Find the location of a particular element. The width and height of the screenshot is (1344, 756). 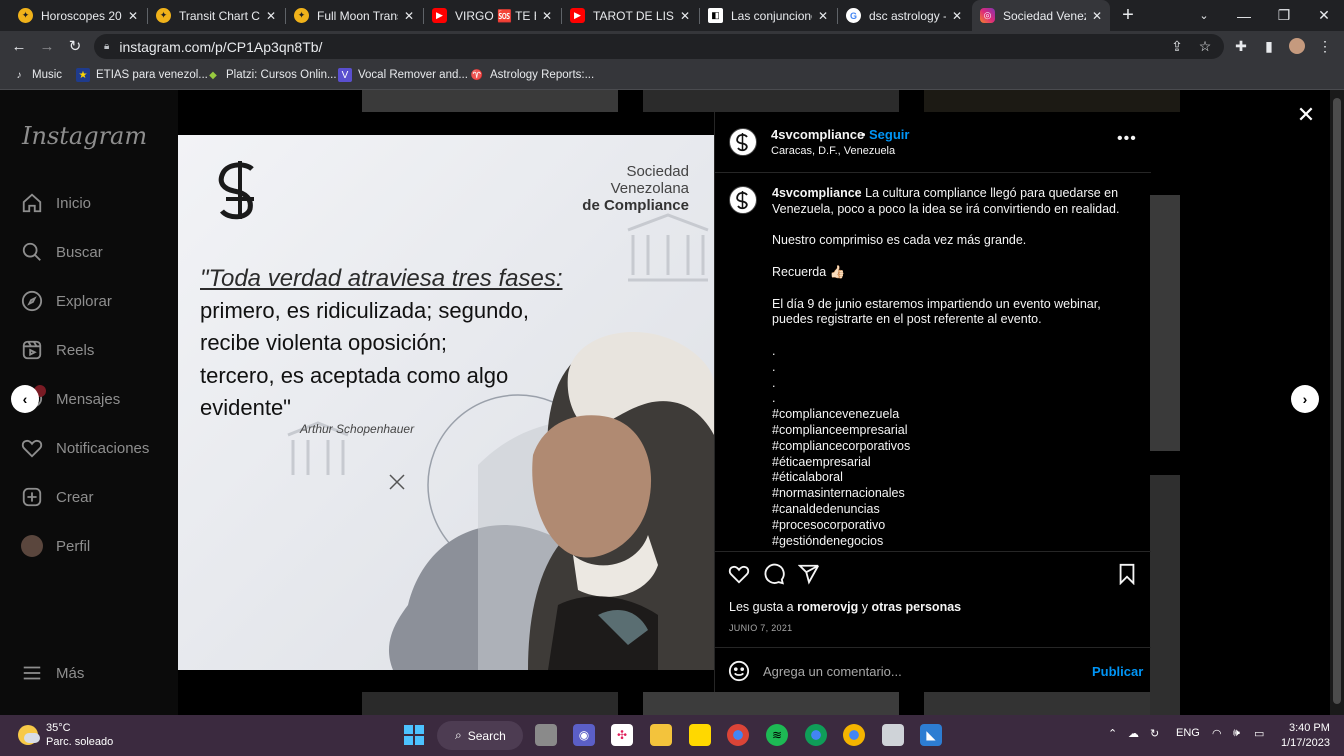

nav-crear: Crear is located at coordinates (57, 497).